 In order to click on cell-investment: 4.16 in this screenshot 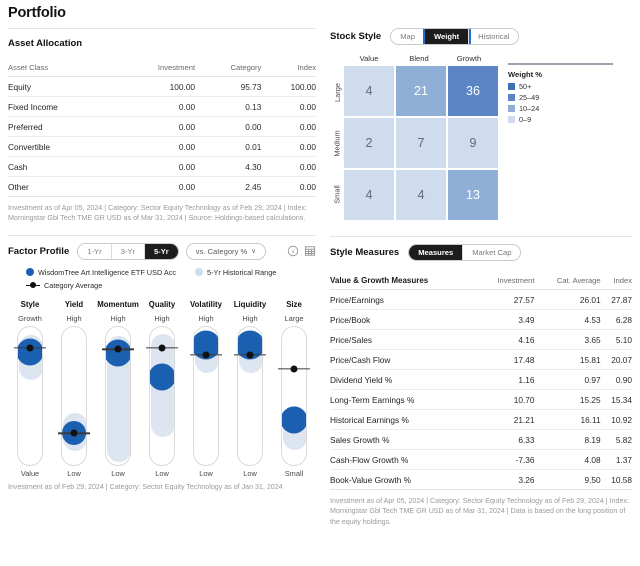, I will do `click(506, 339)`.